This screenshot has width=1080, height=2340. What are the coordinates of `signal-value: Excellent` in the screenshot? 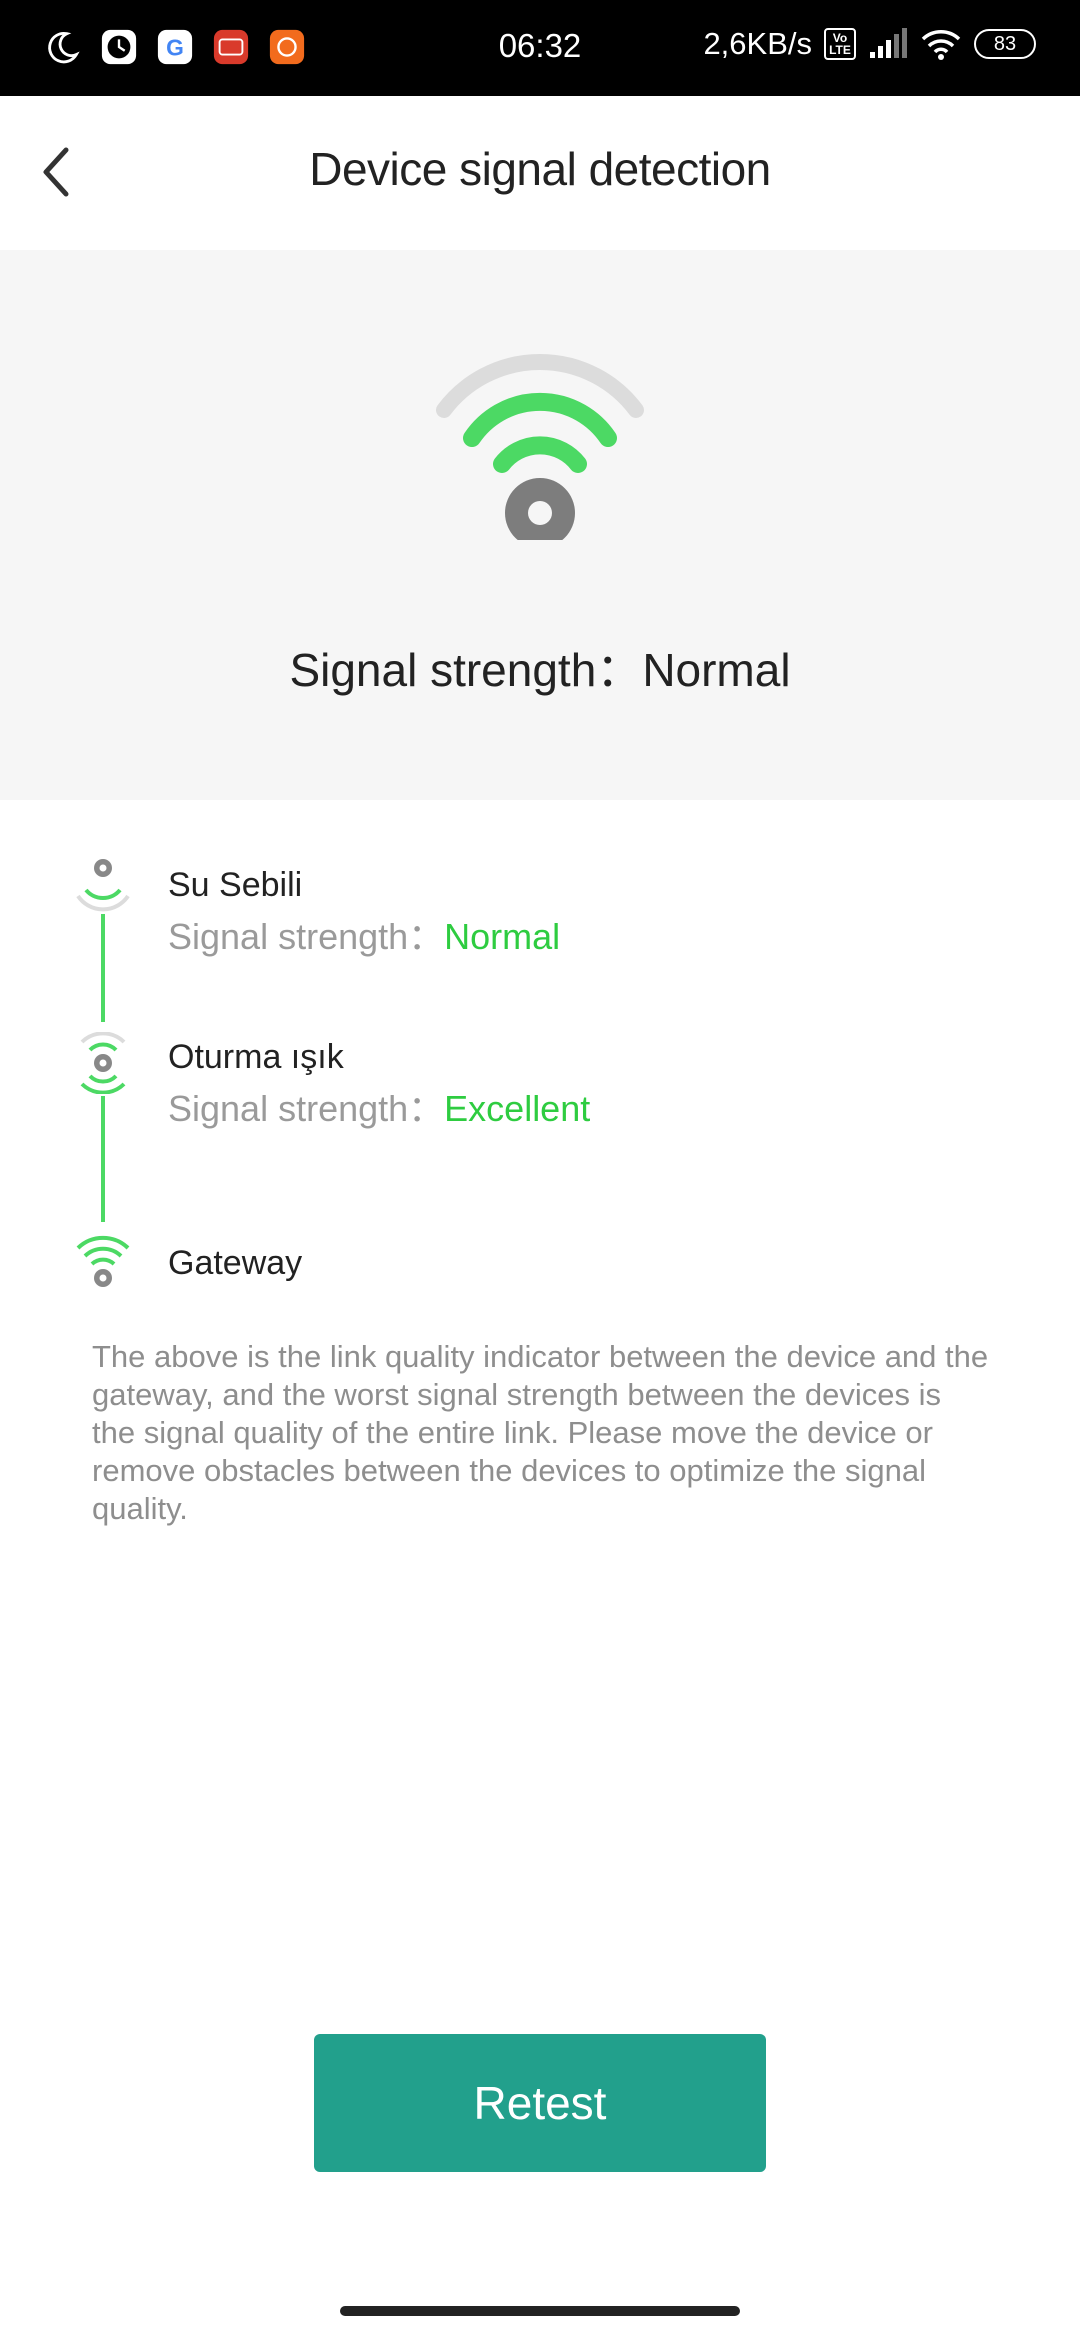 It's located at (517, 1108).